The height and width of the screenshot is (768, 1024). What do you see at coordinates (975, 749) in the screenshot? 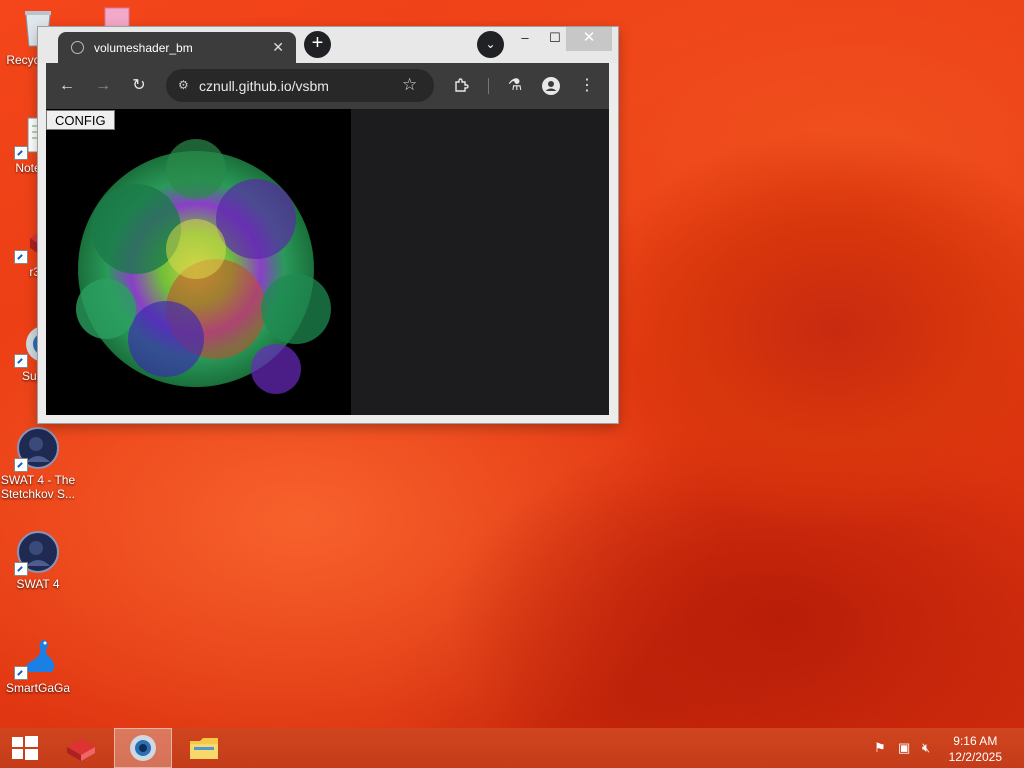
I see `system-clock: 9:16 AM 12/2/2025` at bounding box center [975, 749].